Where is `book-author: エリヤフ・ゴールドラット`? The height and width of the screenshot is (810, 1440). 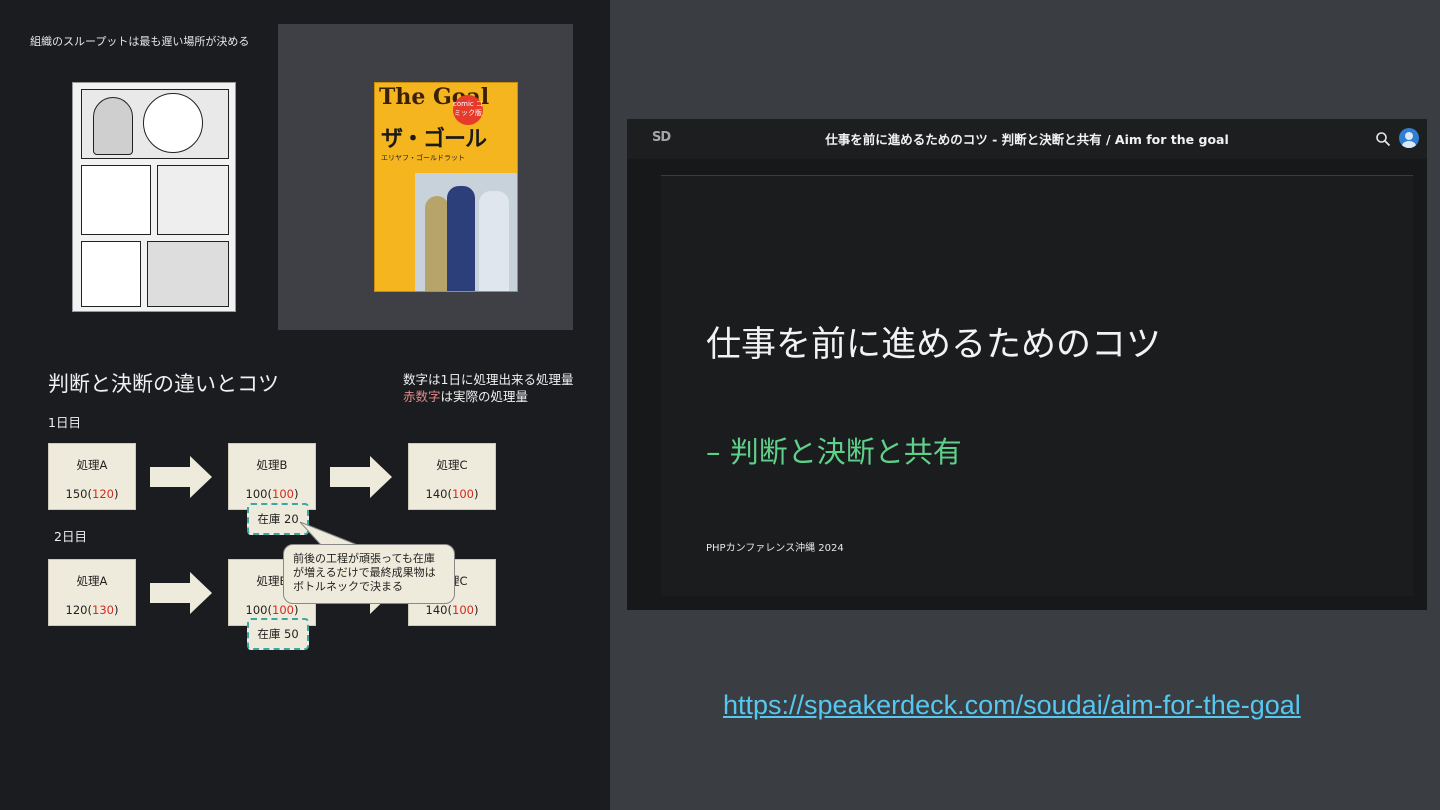
book-author: エリヤフ・ゴールドラット is located at coordinates (423, 158).